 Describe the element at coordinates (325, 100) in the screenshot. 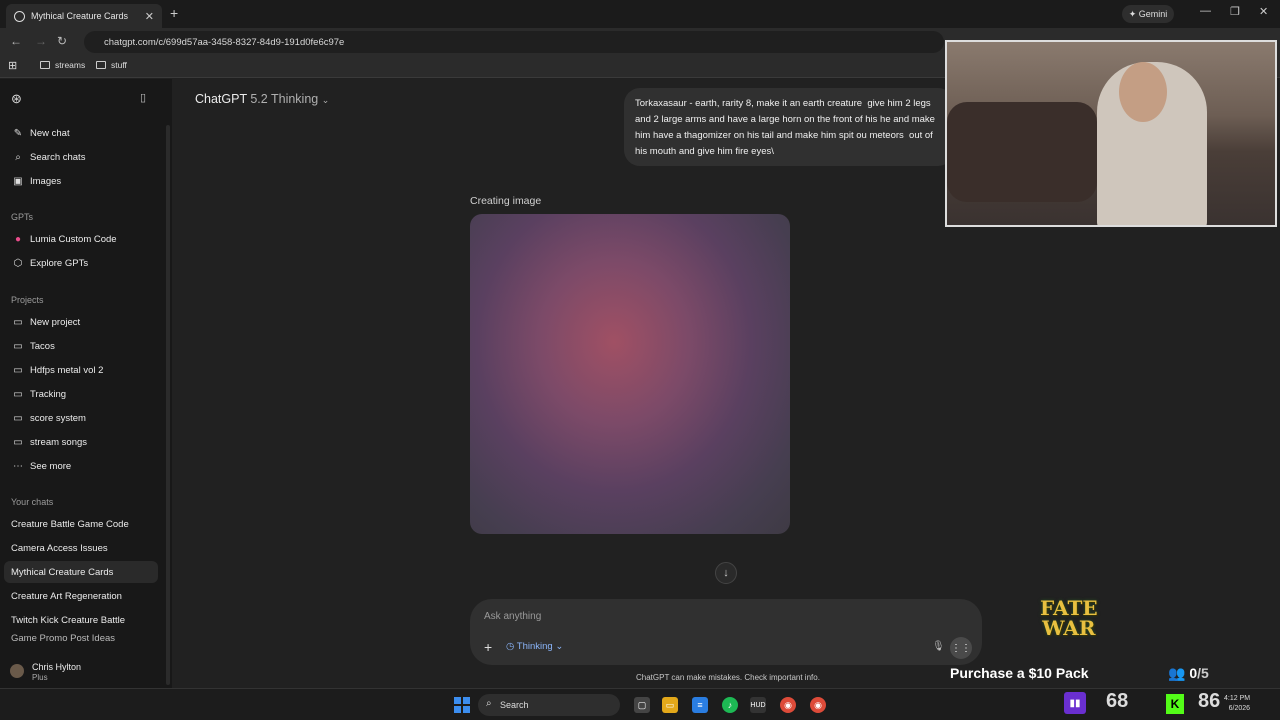

I see `chevron-down-icon: ⌄` at that location.